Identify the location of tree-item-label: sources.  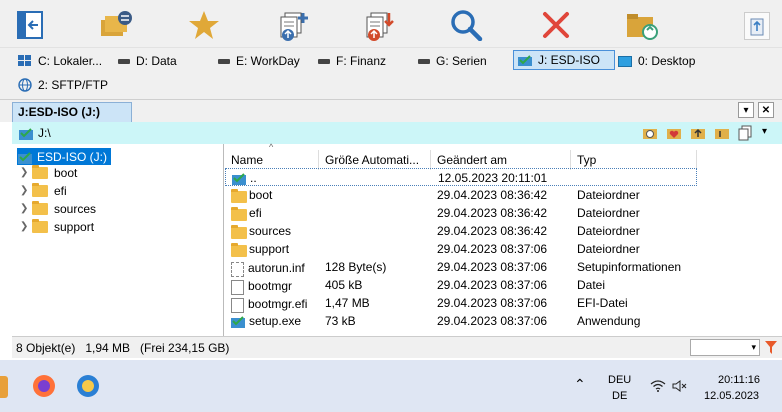
(75, 208).